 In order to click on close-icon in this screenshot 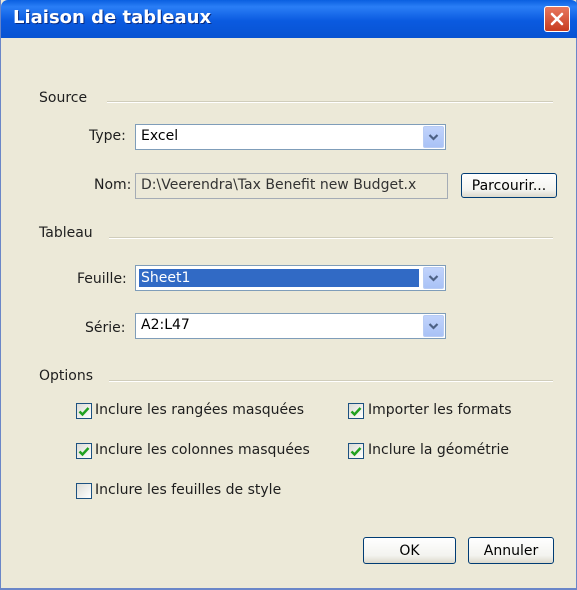, I will do `click(557, 19)`.